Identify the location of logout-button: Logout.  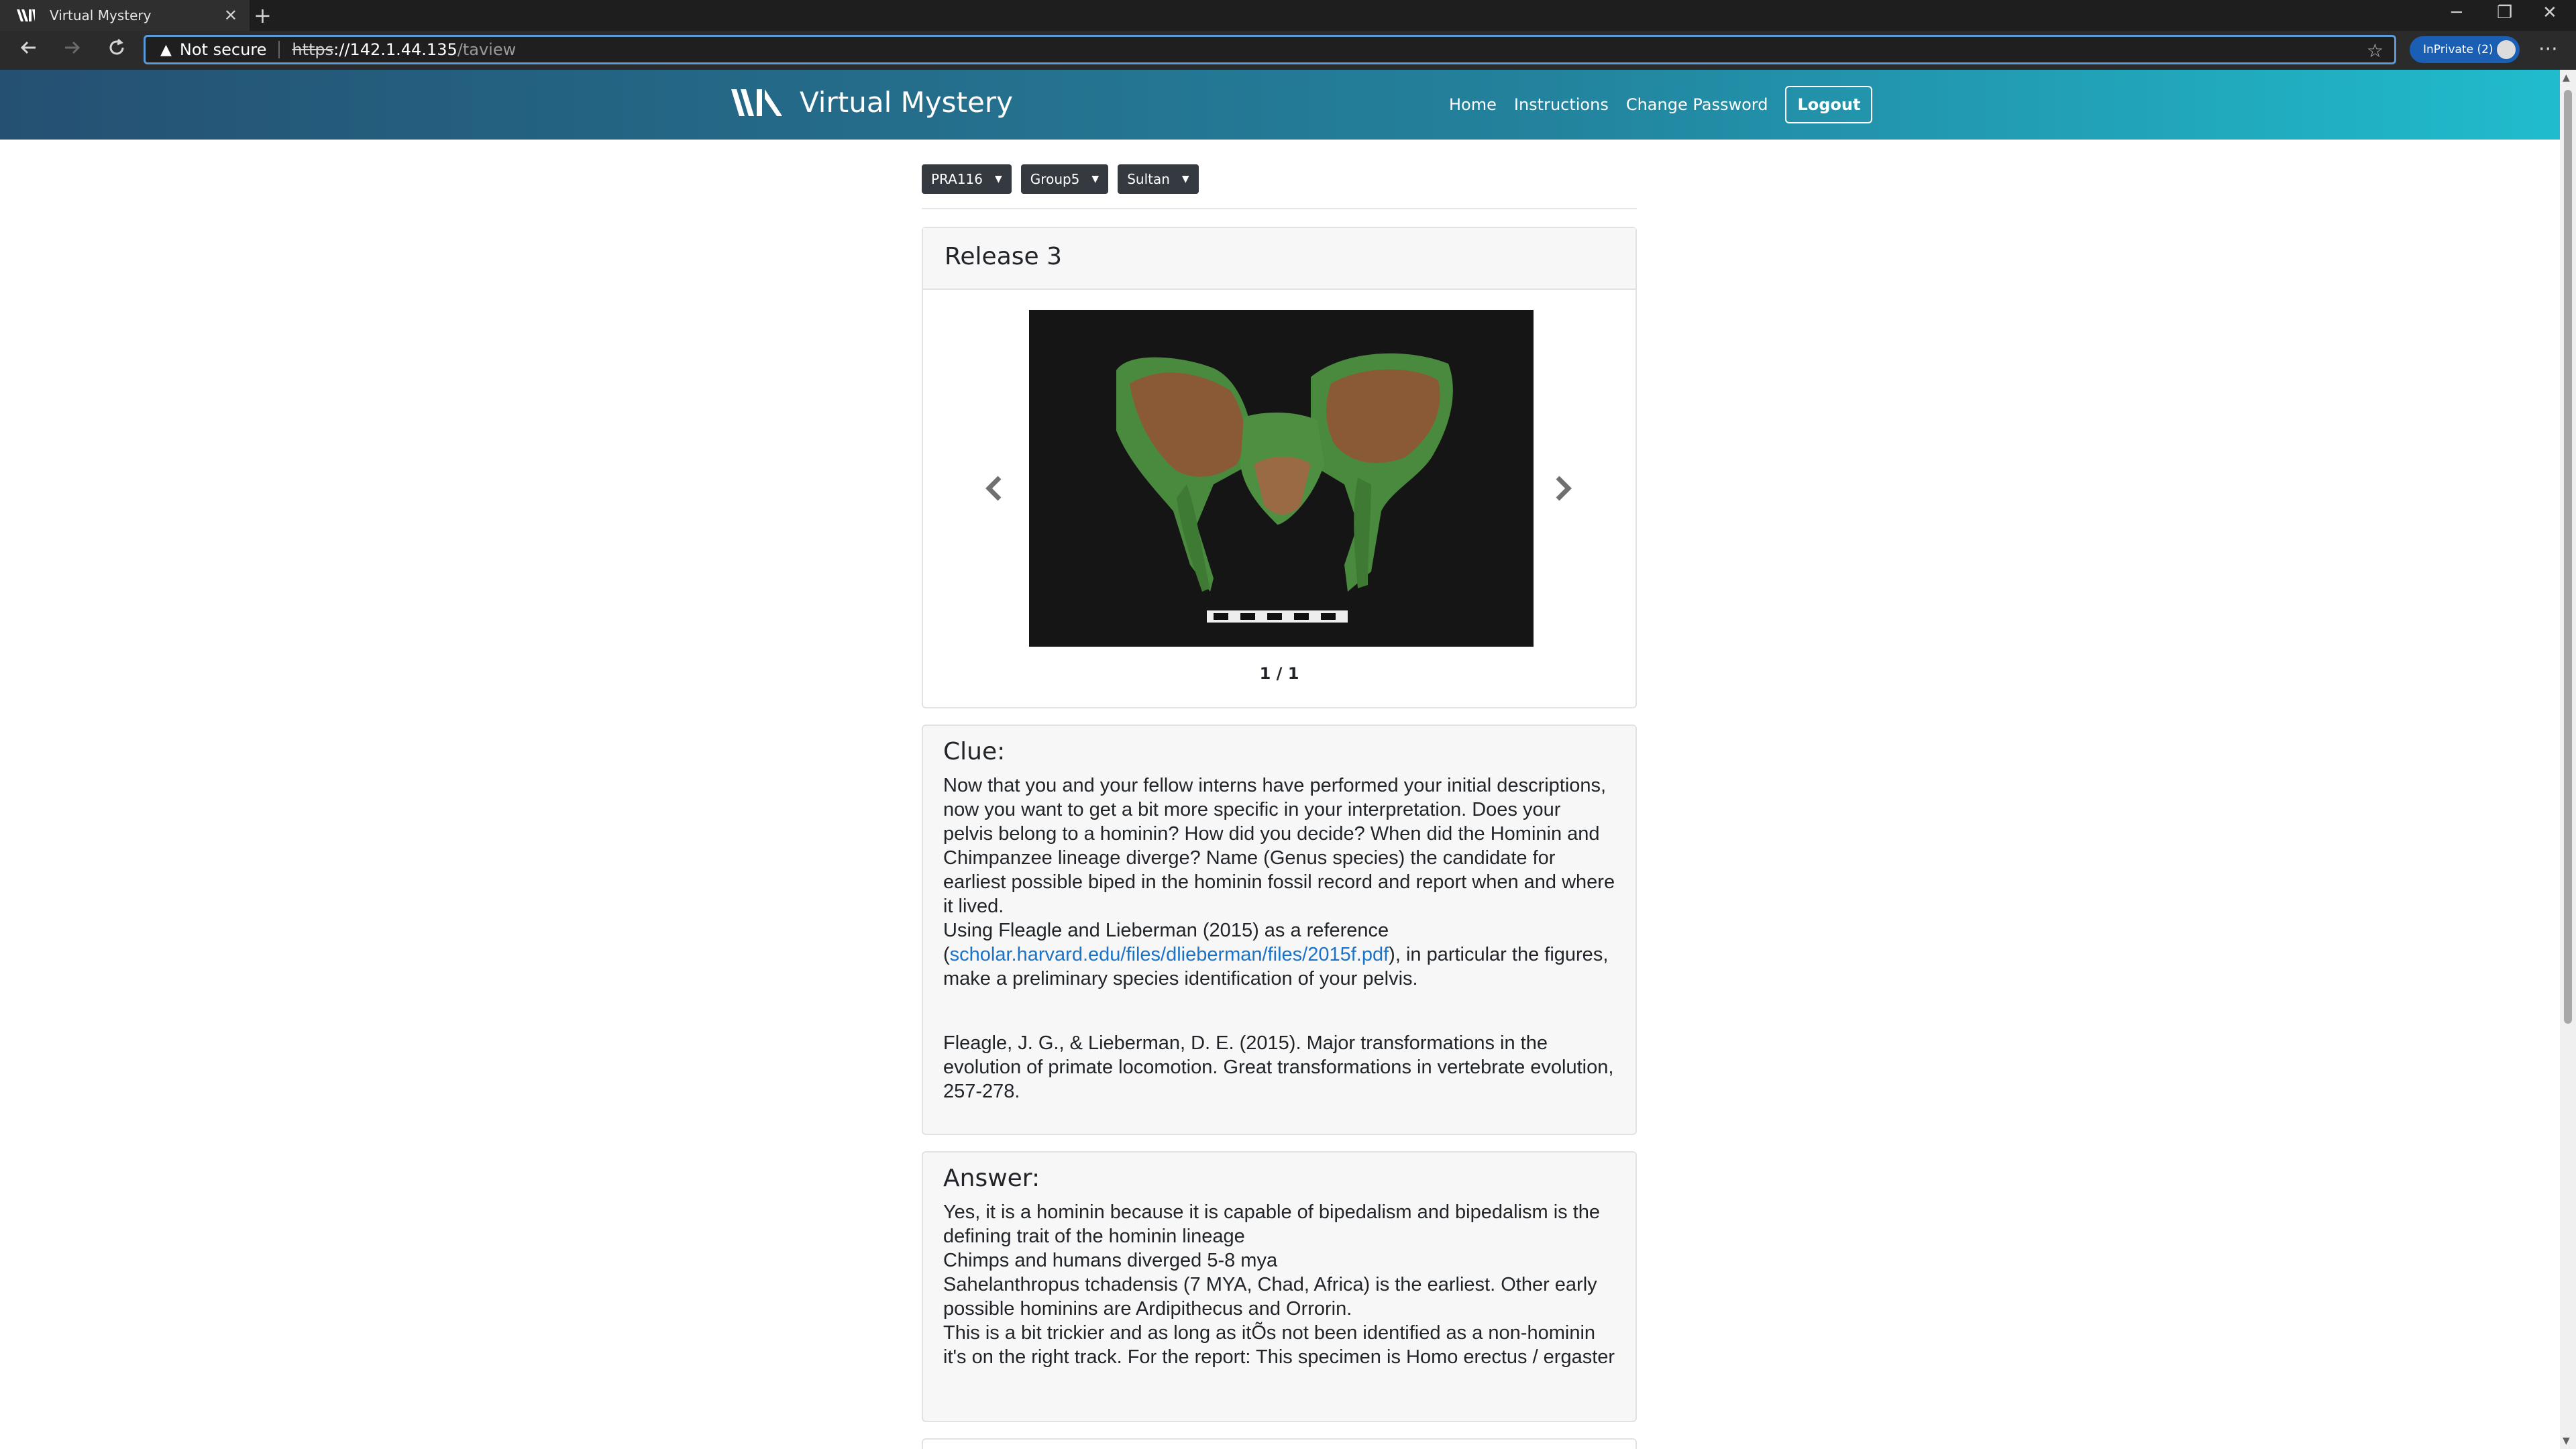
(1829, 104).